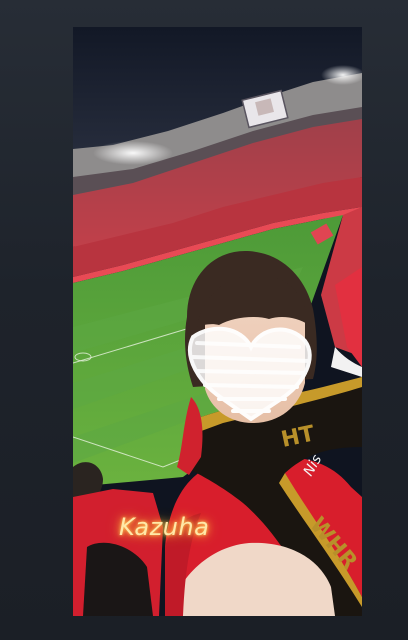 The image size is (408, 640). What do you see at coordinates (164, 527) in the screenshot?
I see `story-caption: Kazuha` at bounding box center [164, 527].